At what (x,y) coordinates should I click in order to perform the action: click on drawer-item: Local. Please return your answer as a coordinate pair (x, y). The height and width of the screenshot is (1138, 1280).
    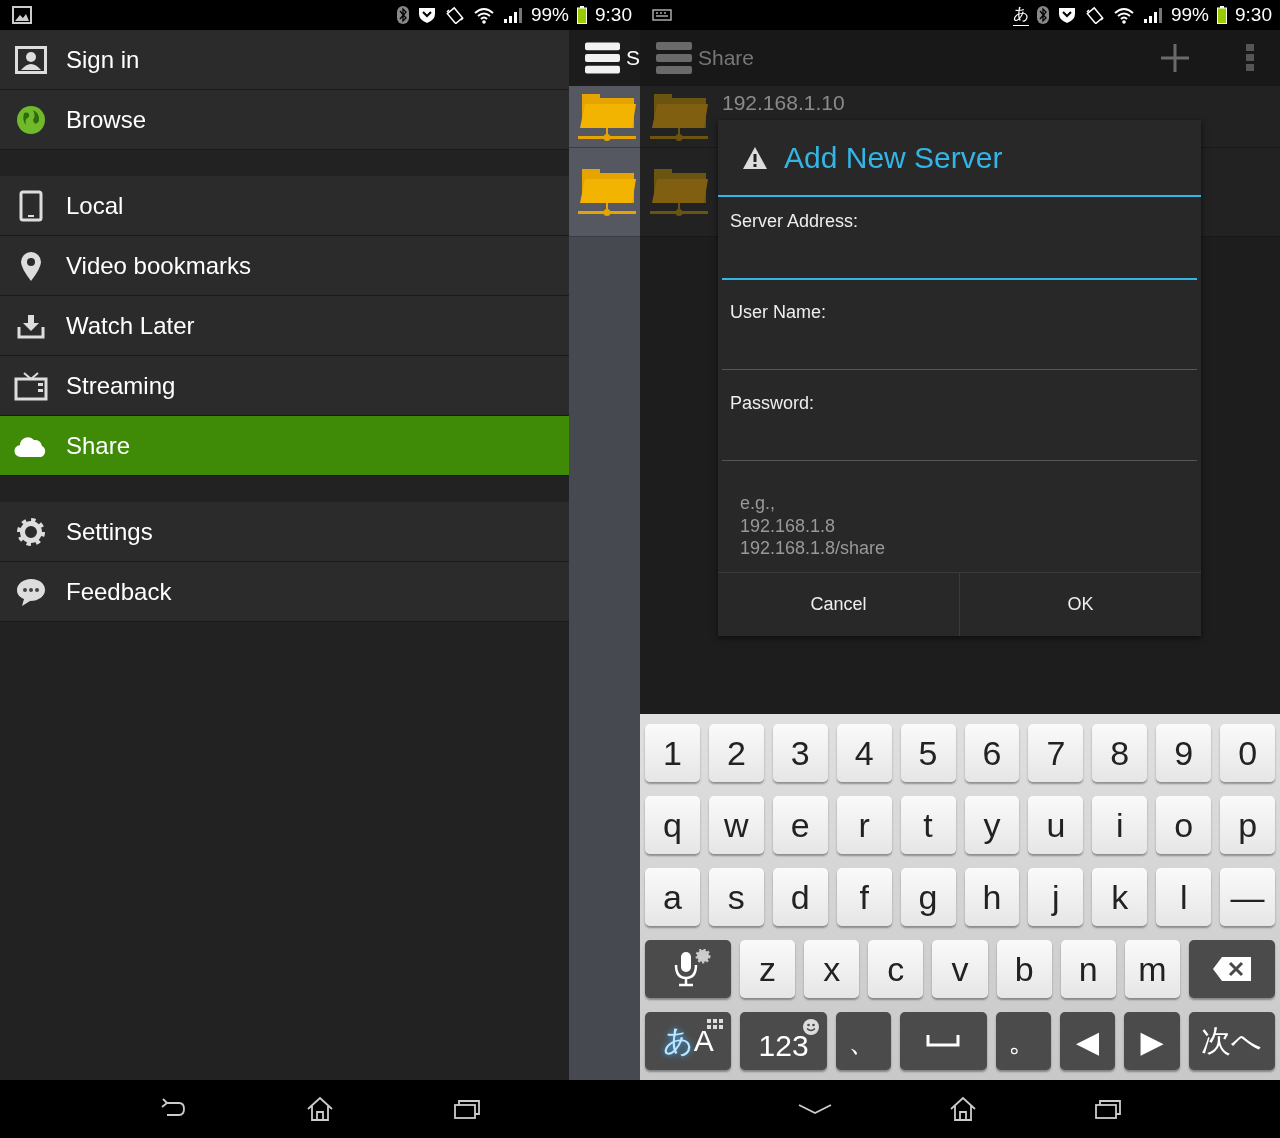
    Looking at the image, I should click on (284, 206).